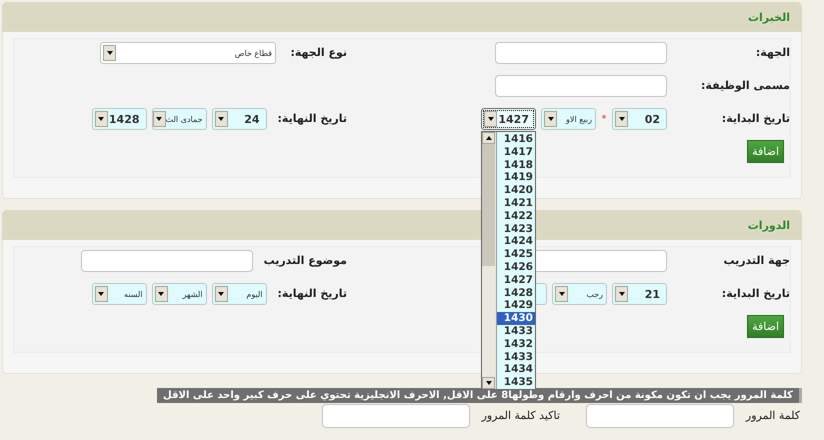 The image size is (824, 440). I want to click on section-title: الدورات, so click(769, 225).